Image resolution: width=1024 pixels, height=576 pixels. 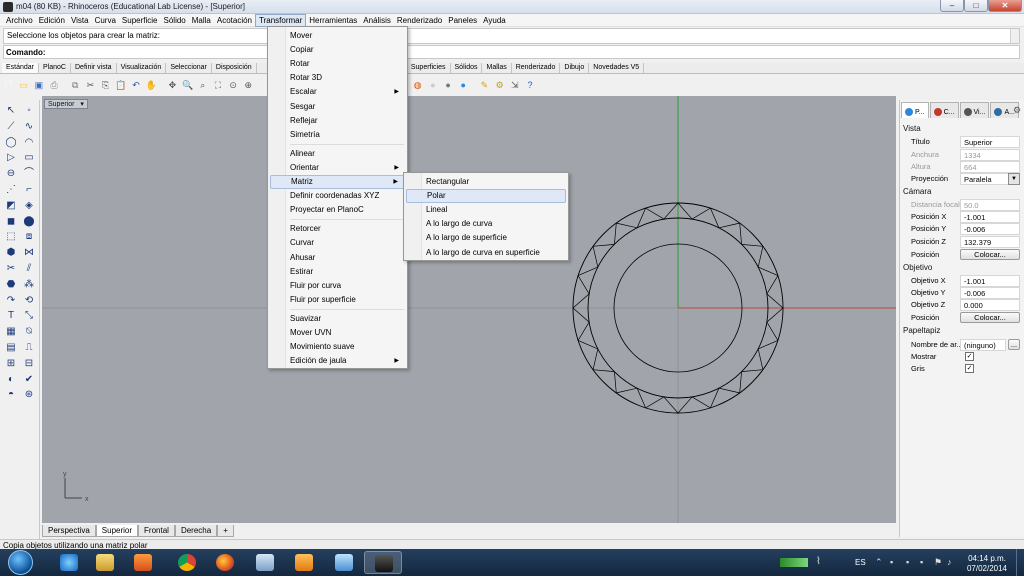 What do you see at coordinates (337, 361) in the screenshot?
I see `menu-item-edicion-de-jaula: Edición de jaula ▶` at bounding box center [337, 361].